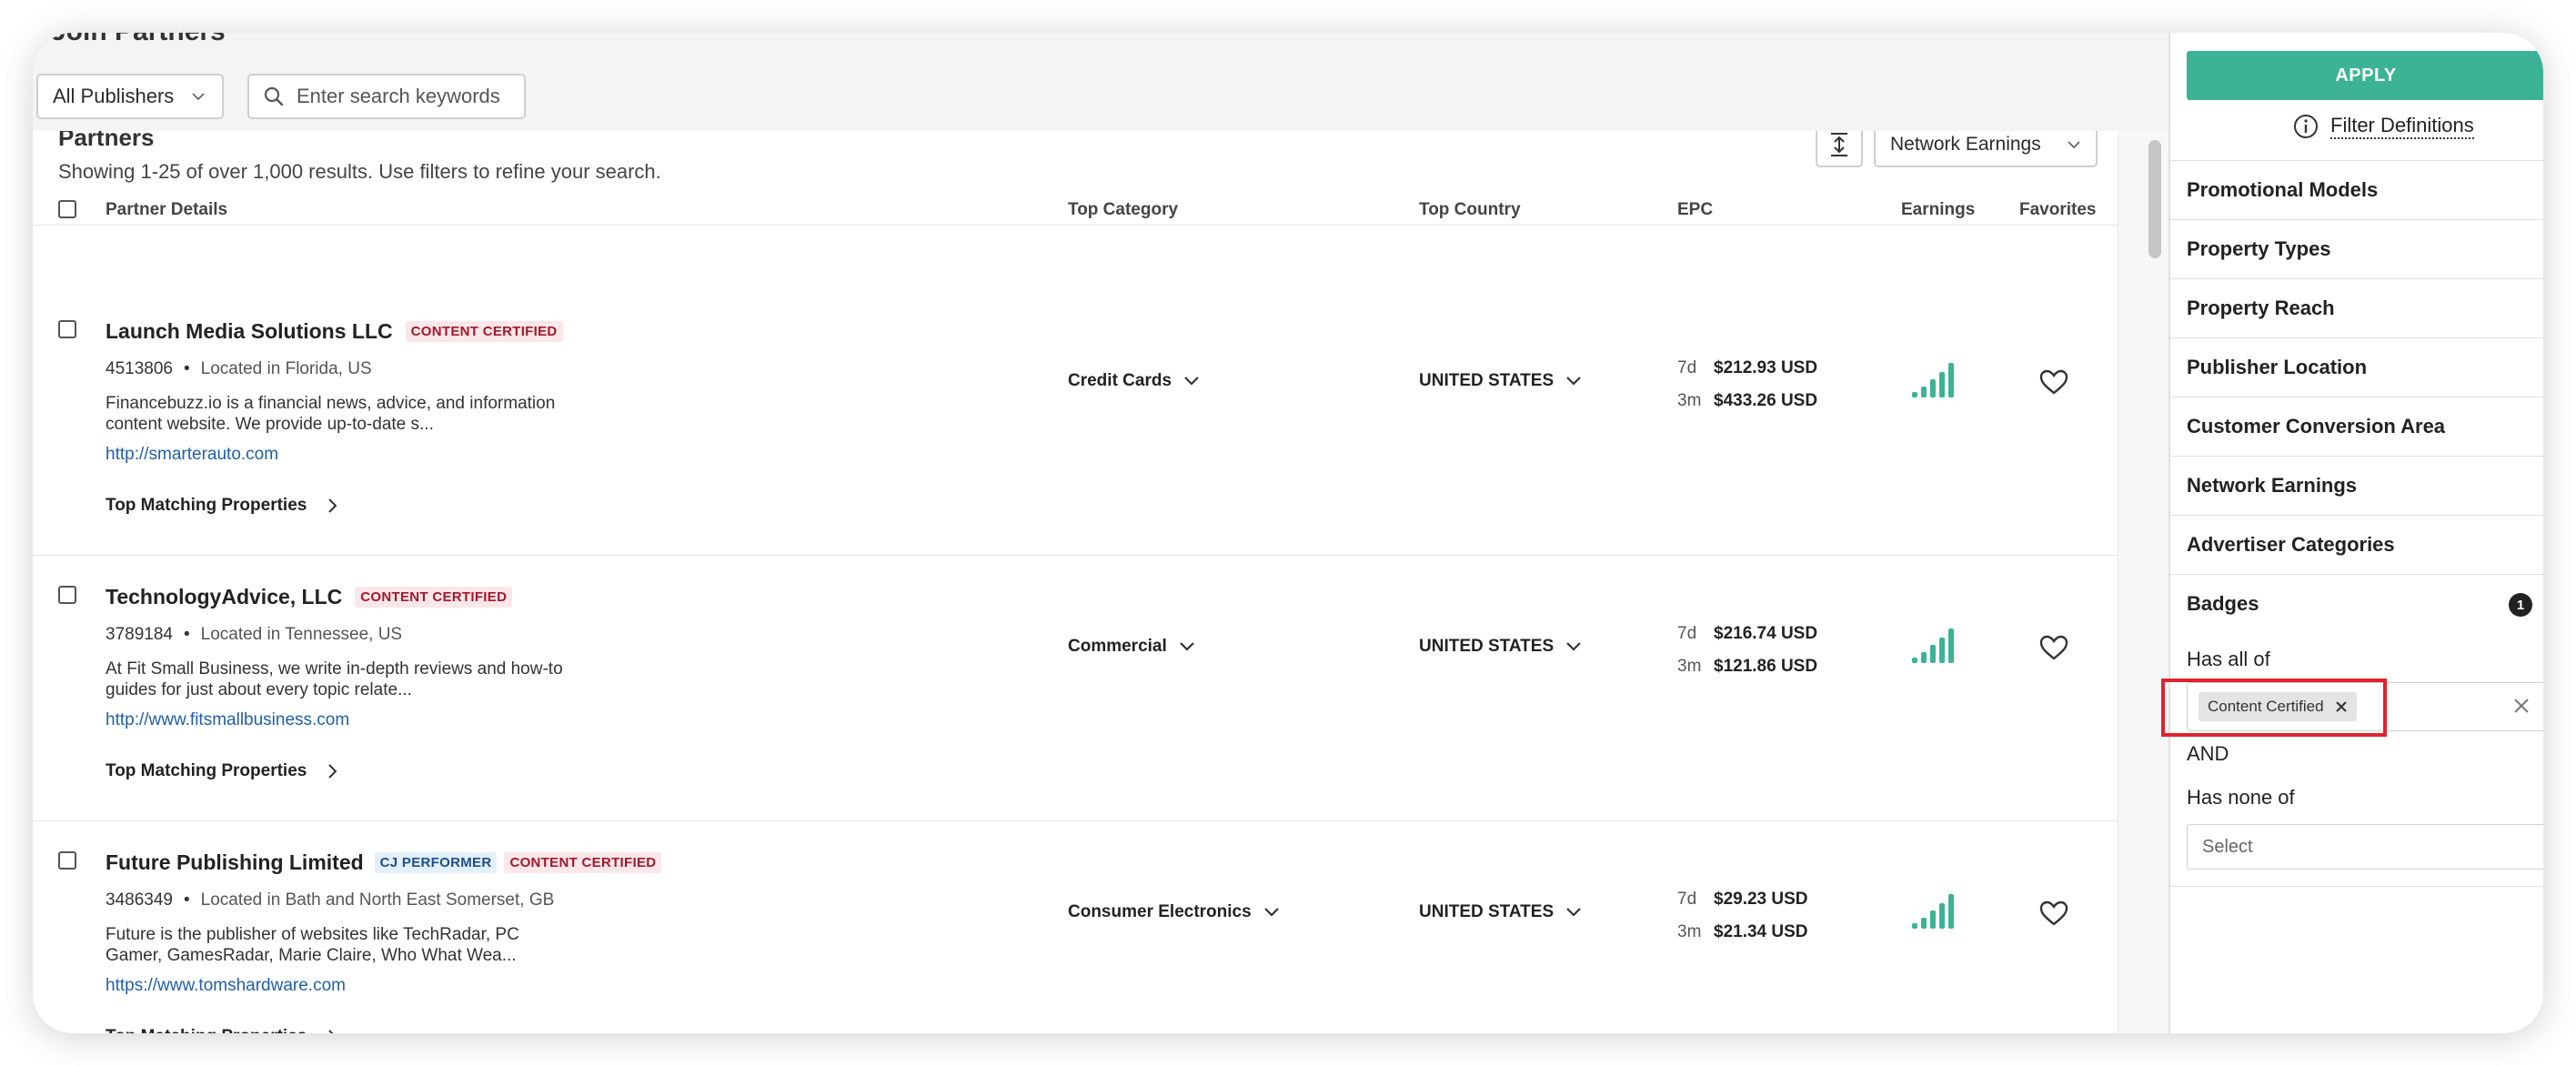 This screenshot has height=1066, width=2576. Describe the element at coordinates (106, 141) in the screenshot. I see `section-title: Partners` at that location.